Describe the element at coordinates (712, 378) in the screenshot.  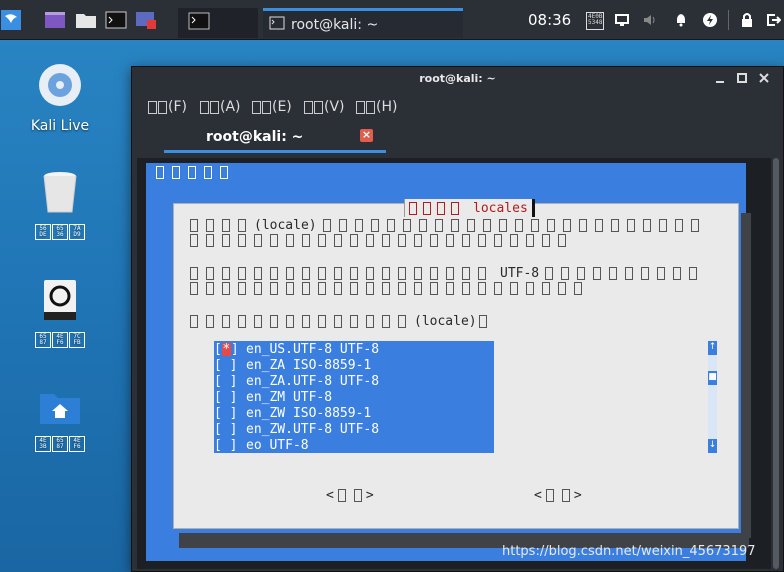
I see `scroll-thumb: ■` at that location.